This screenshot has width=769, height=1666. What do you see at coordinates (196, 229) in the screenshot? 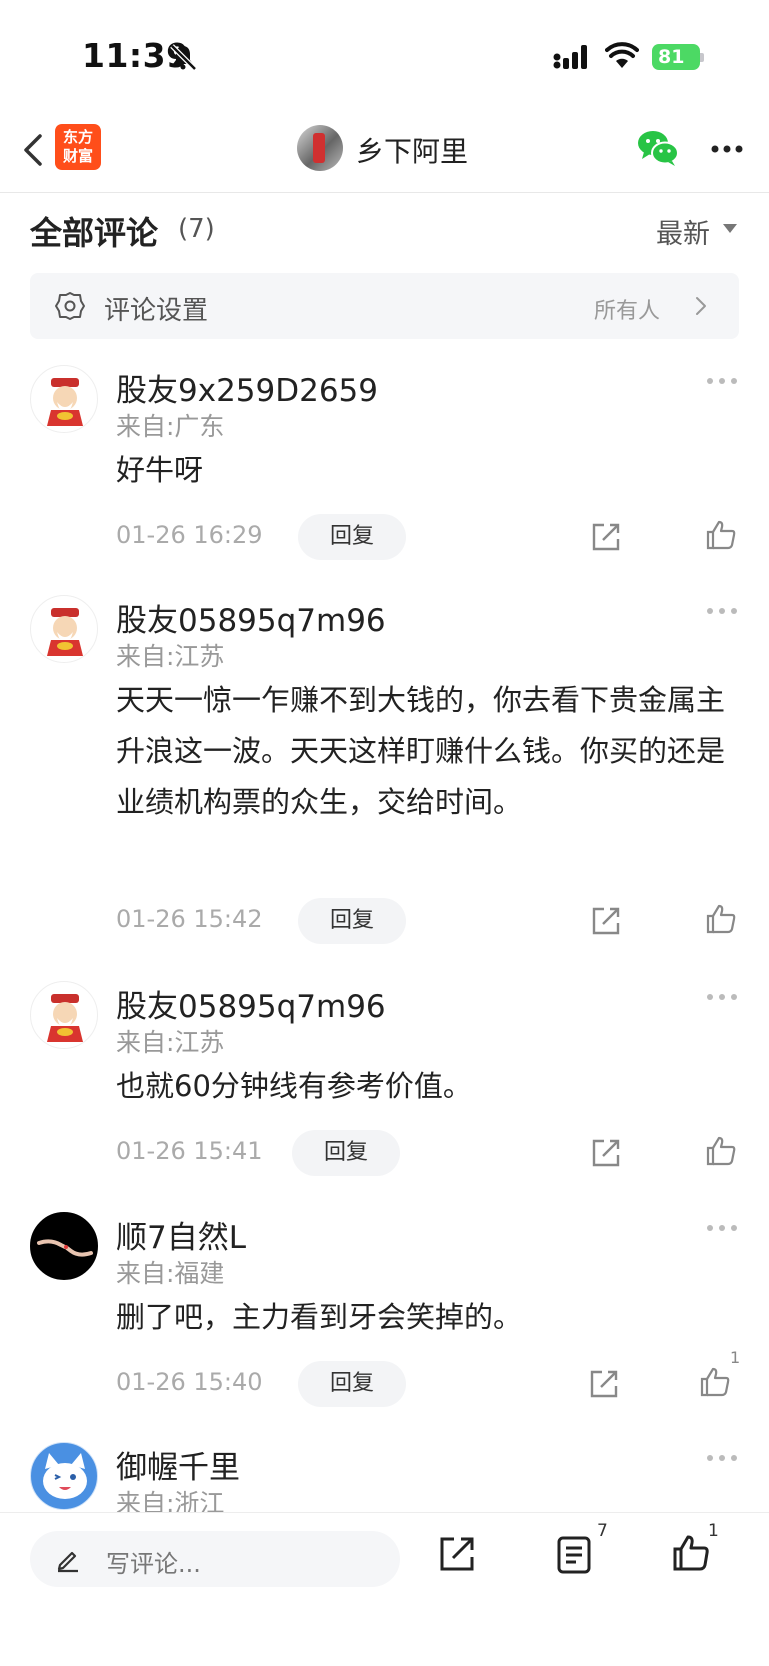
I see `comments-count: (7)` at bounding box center [196, 229].